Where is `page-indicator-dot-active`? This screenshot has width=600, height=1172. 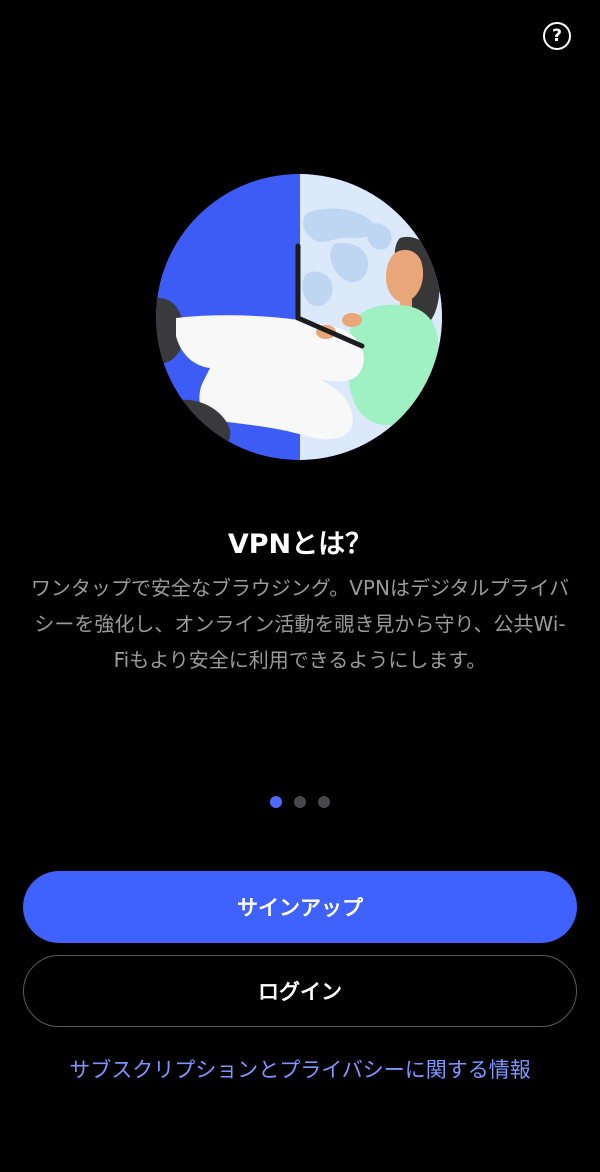
page-indicator-dot-active is located at coordinates (276, 802).